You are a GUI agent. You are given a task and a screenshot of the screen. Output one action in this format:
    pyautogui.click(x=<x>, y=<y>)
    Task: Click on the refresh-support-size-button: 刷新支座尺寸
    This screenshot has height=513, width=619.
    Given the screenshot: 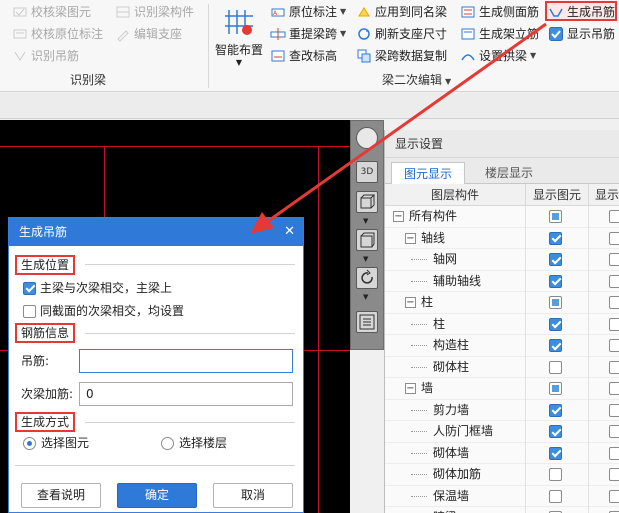 What is the action you would take?
    pyautogui.click(x=401, y=34)
    